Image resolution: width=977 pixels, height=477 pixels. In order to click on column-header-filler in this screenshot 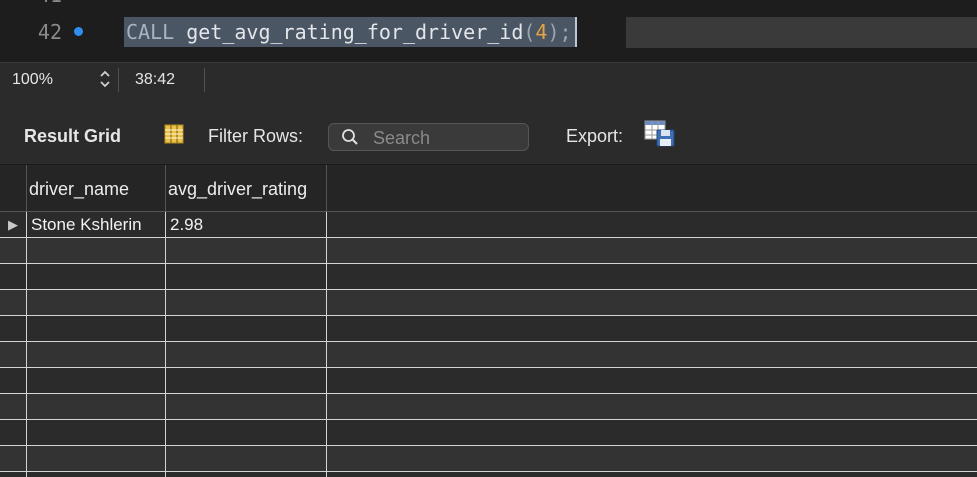, I will do `click(651, 188)`.